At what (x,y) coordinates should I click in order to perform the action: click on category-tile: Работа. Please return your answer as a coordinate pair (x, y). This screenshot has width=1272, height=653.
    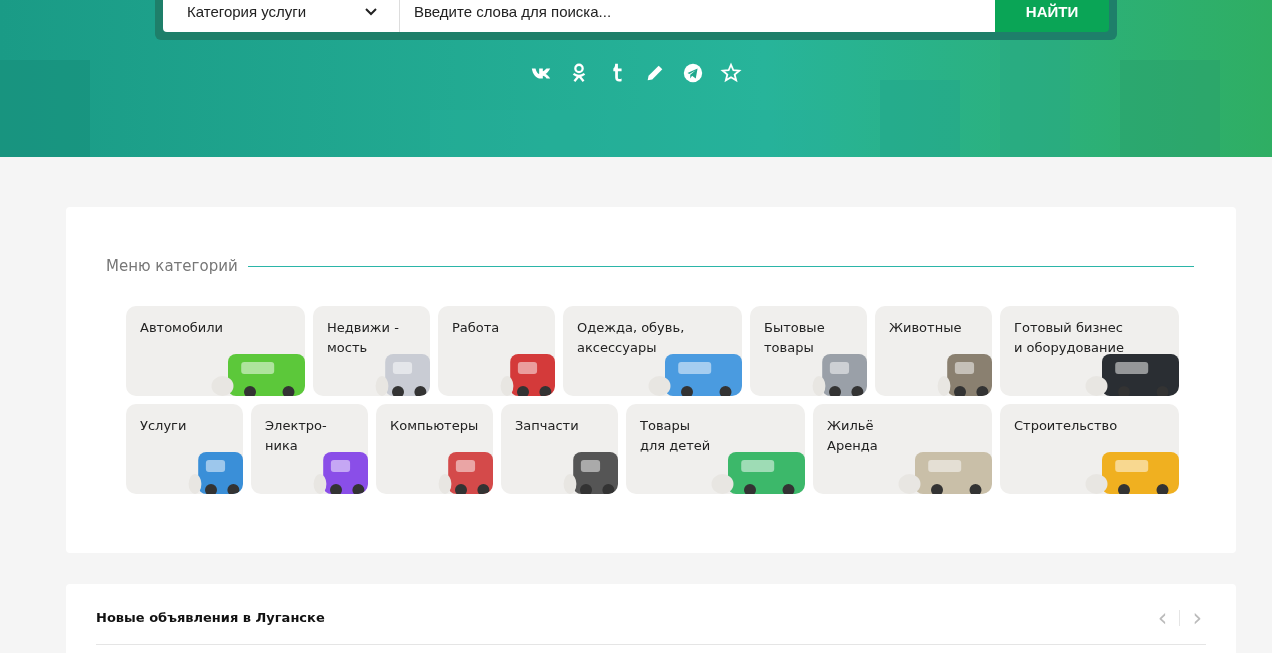
    Looking at the image, I should click on (496, 350).